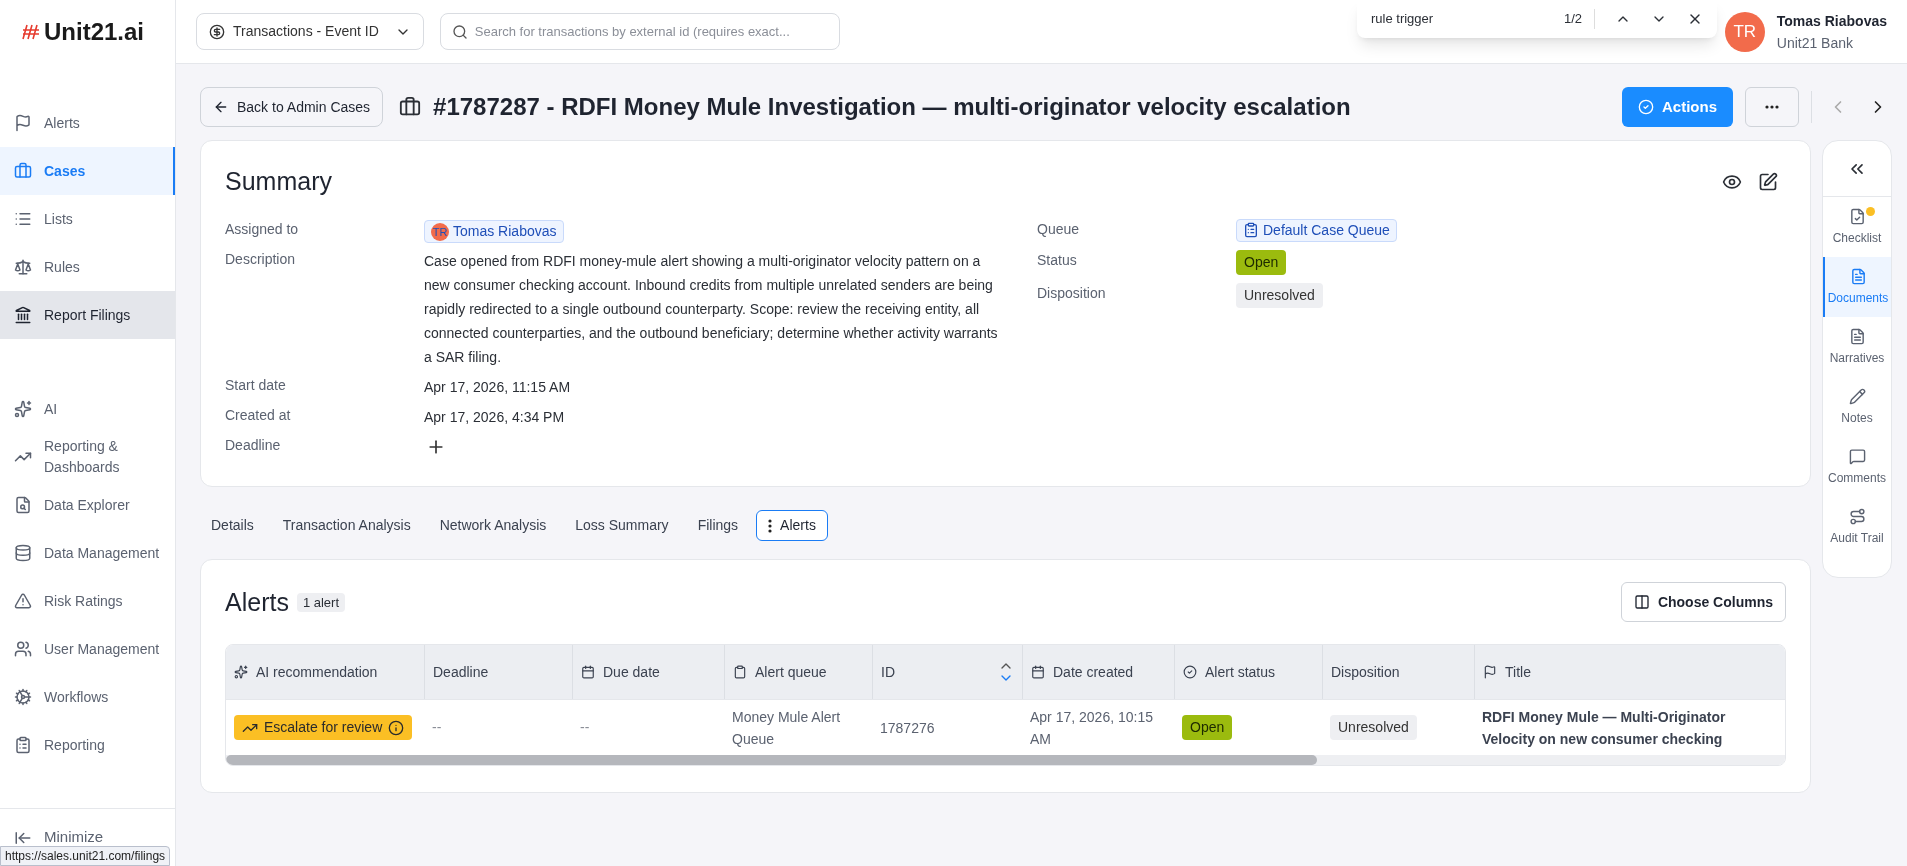 Image resolution: width=1907 pixels, height=866 pixels. I want to click on sidebar-item: Reporting, so click(87, 745).